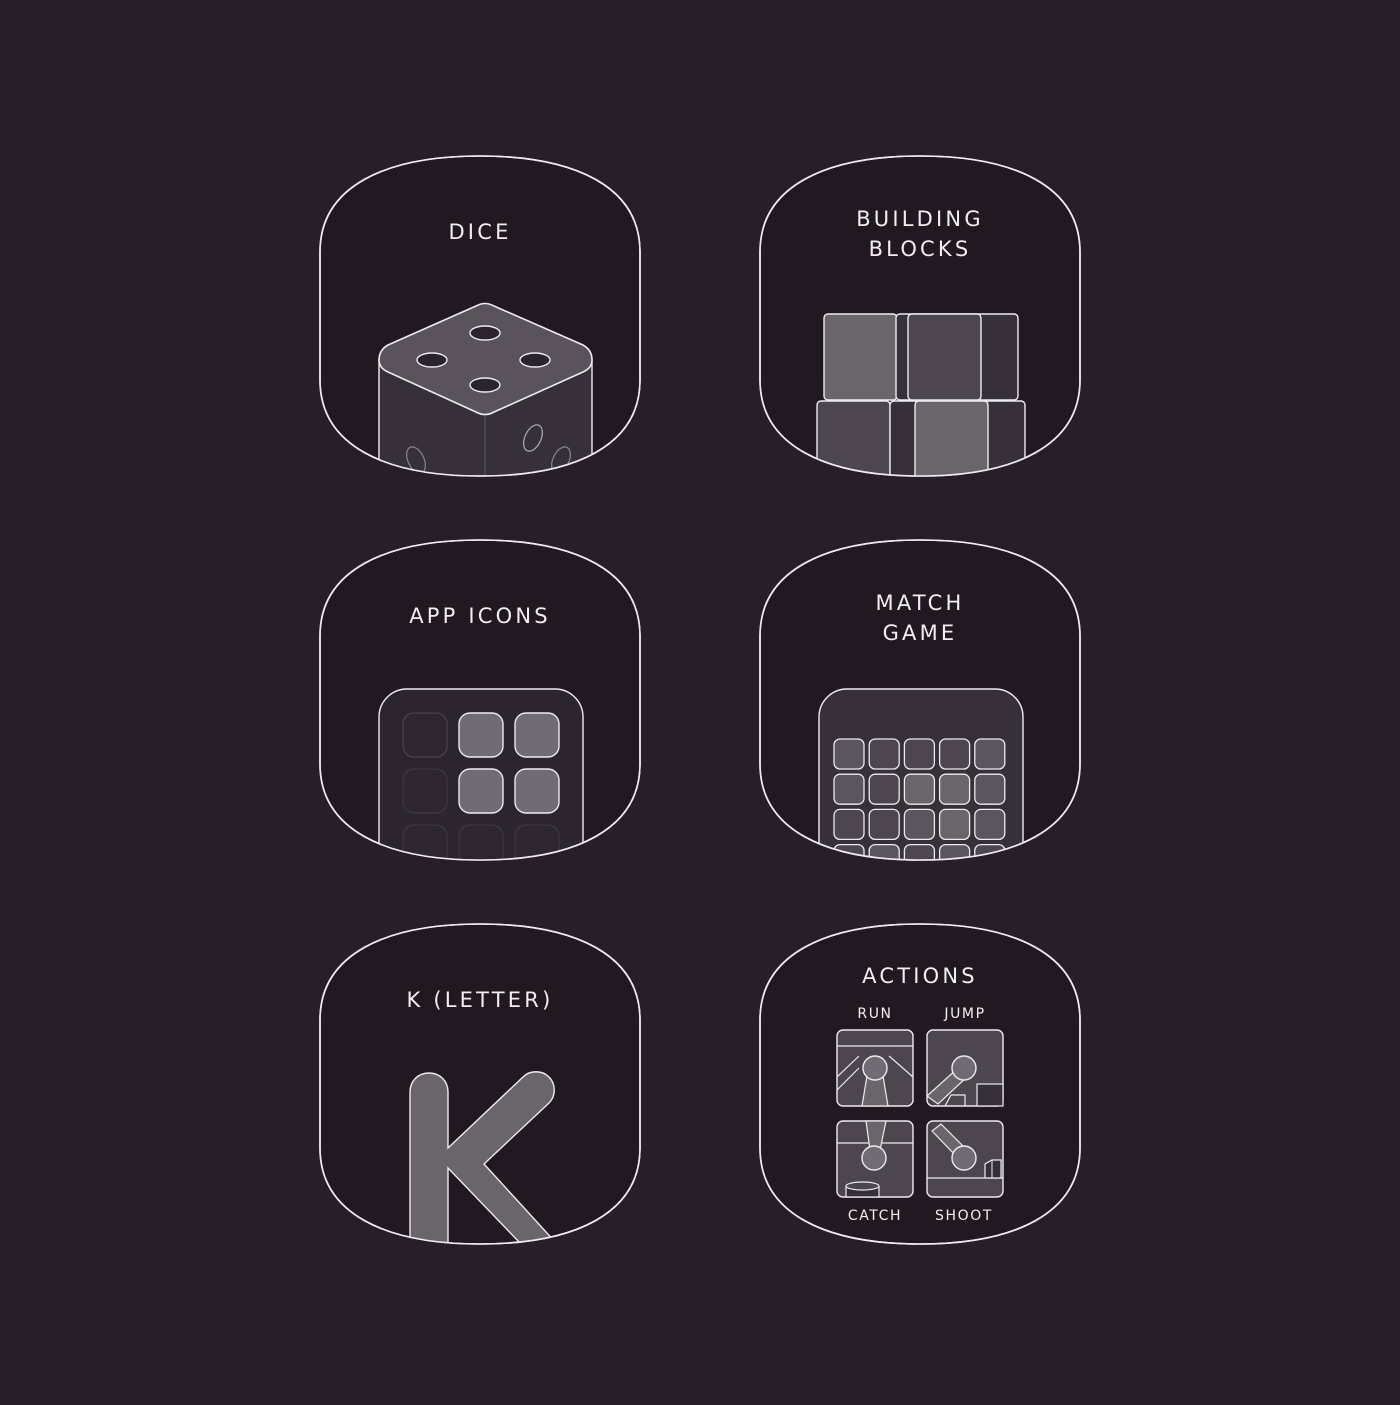 The image size is (1400, 1405). What do you see at coordinates (965, 1068) in the screenshot?
I see `action-jump-icon` at bounding box center [965, 1068].